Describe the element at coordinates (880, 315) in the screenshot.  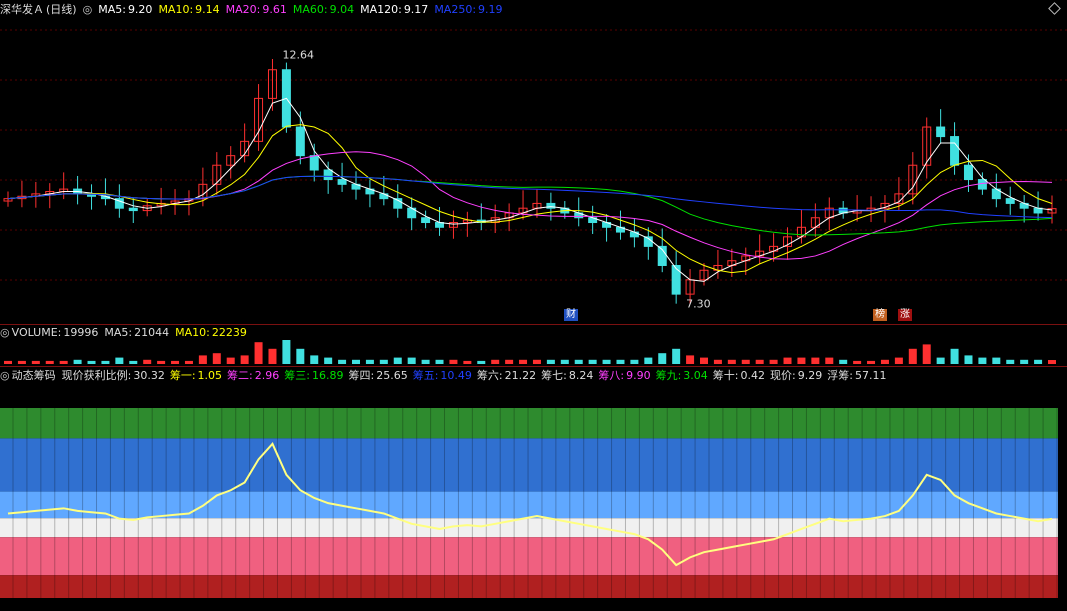
I see `event-tag-list: 榜` at that location.